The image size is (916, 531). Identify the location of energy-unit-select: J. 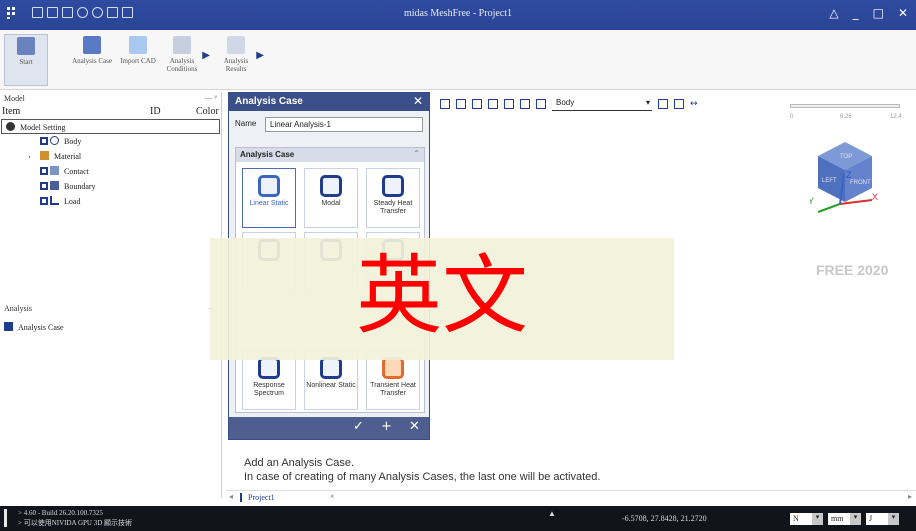
(877, 519).